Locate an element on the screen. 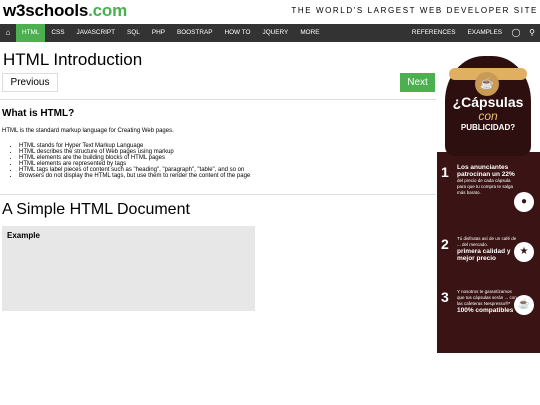 This screenshot has height=405, width=540. piggy-bank-icon: ● is located at coordinates (524, 202).